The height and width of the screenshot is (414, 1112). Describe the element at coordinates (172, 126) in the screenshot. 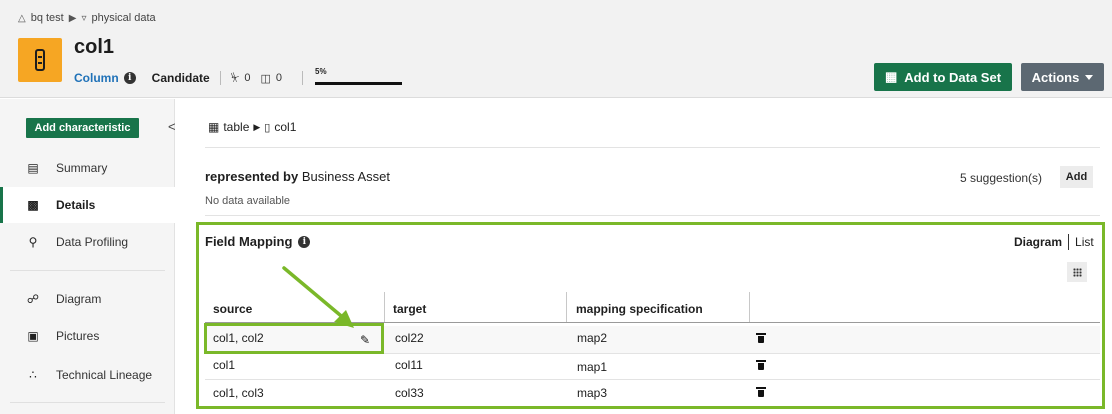

I see `collapse-sidebar-icon: <` at that location.